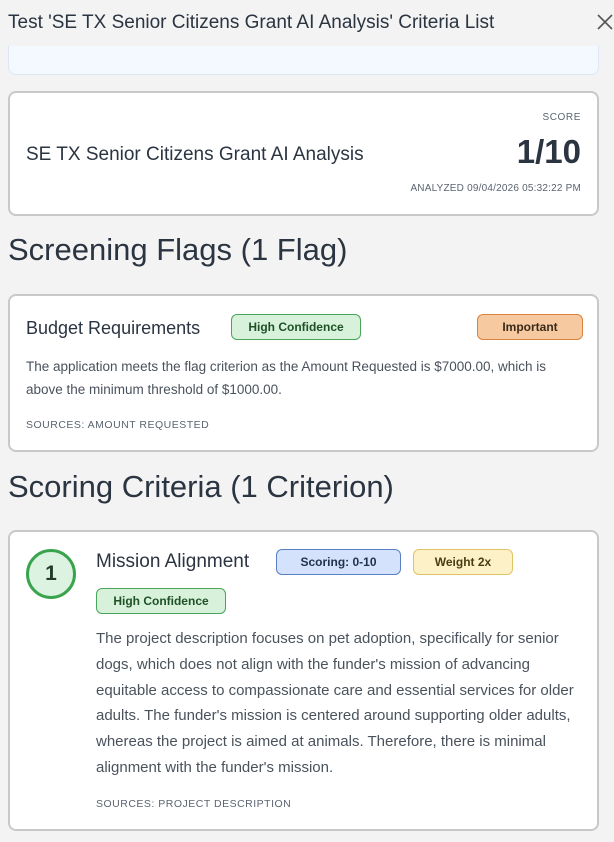  I want to click on analysis-name: SE TX Senior Citizens Grant AI Analysis, so click(195, 154).